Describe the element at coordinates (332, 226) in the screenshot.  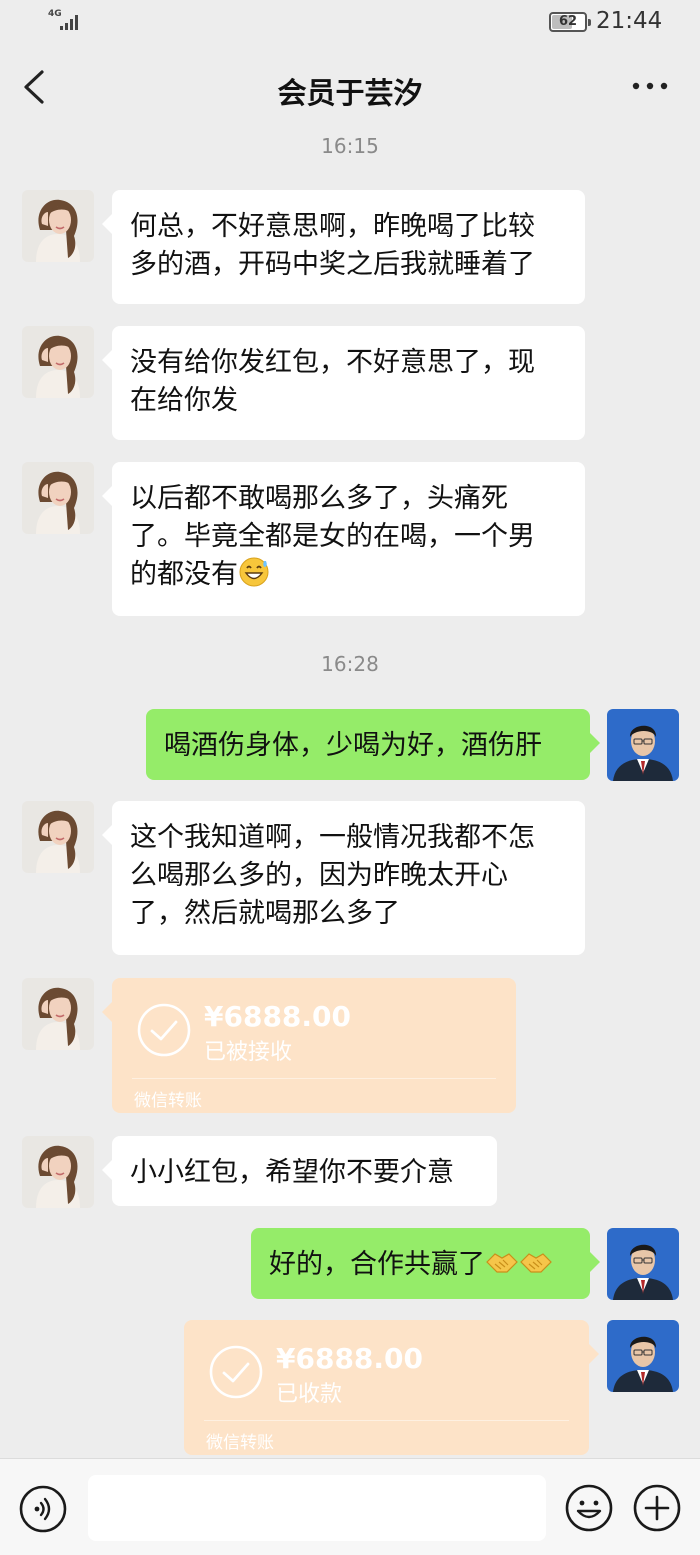
I see `message-line: 何总，不好意思啊，昨晚喝了比较` at that location.